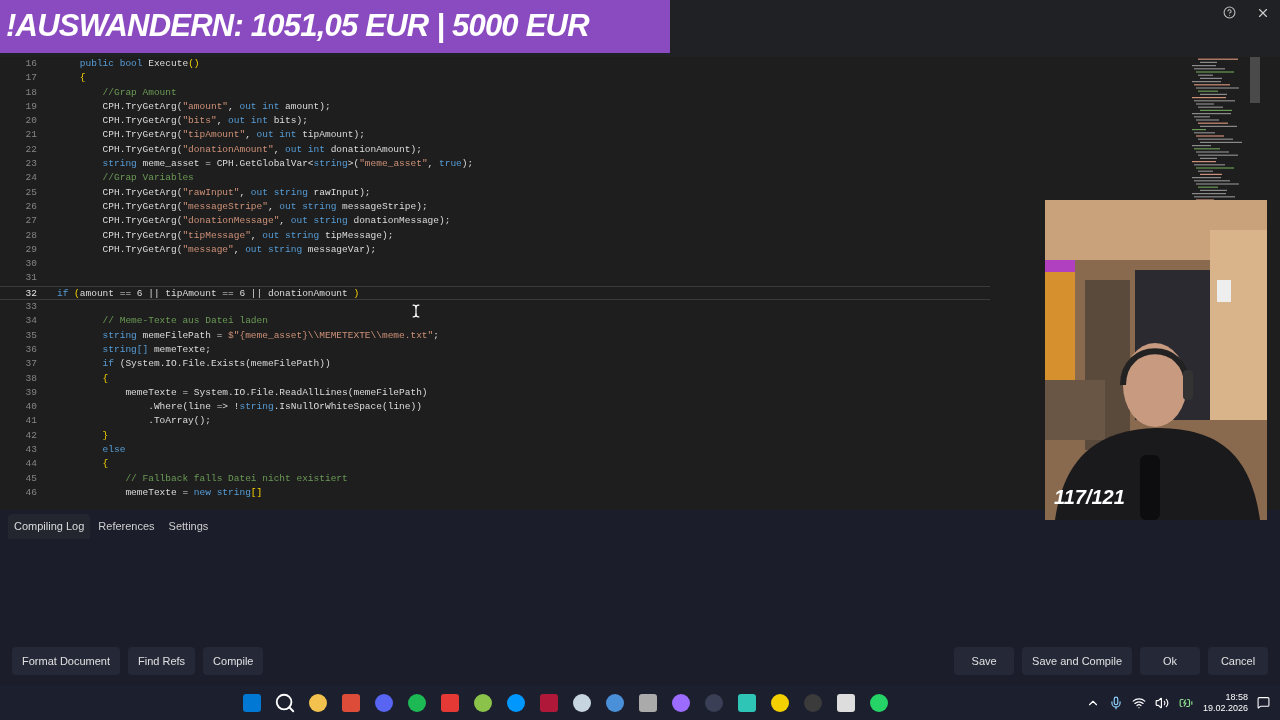 The image size is (1280, 720). What do you see at coordinates (1238, 660) in the screenshot?
I see `action-button: Cancel` at bounding box center [1238, 660].